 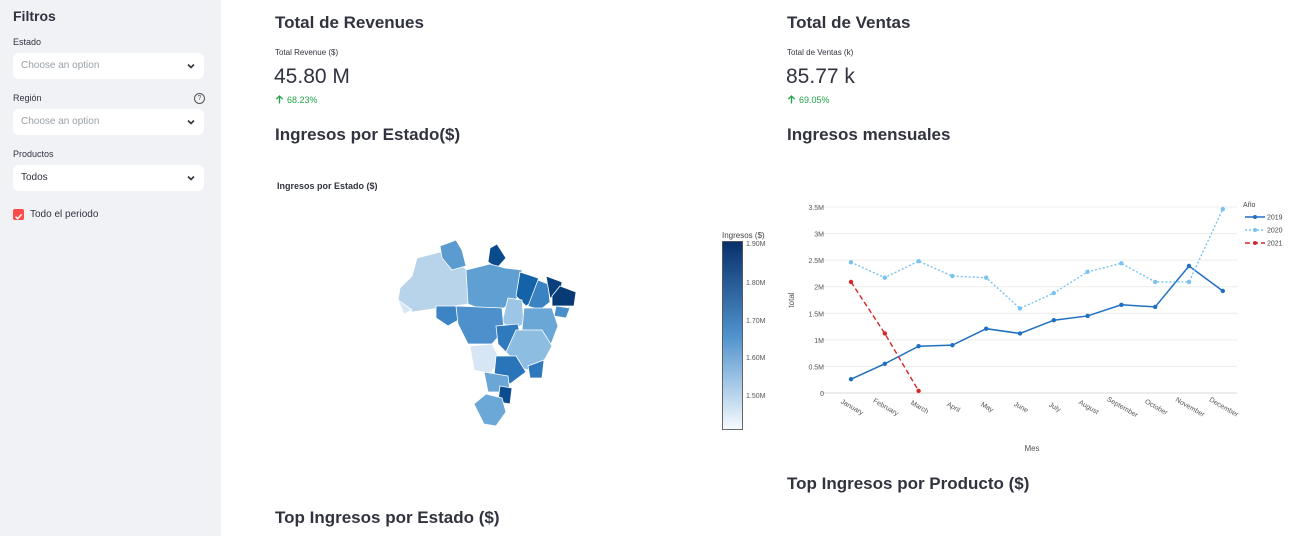 I want to click on ventas-delta: 69.05%, so click(x=808, y=100).